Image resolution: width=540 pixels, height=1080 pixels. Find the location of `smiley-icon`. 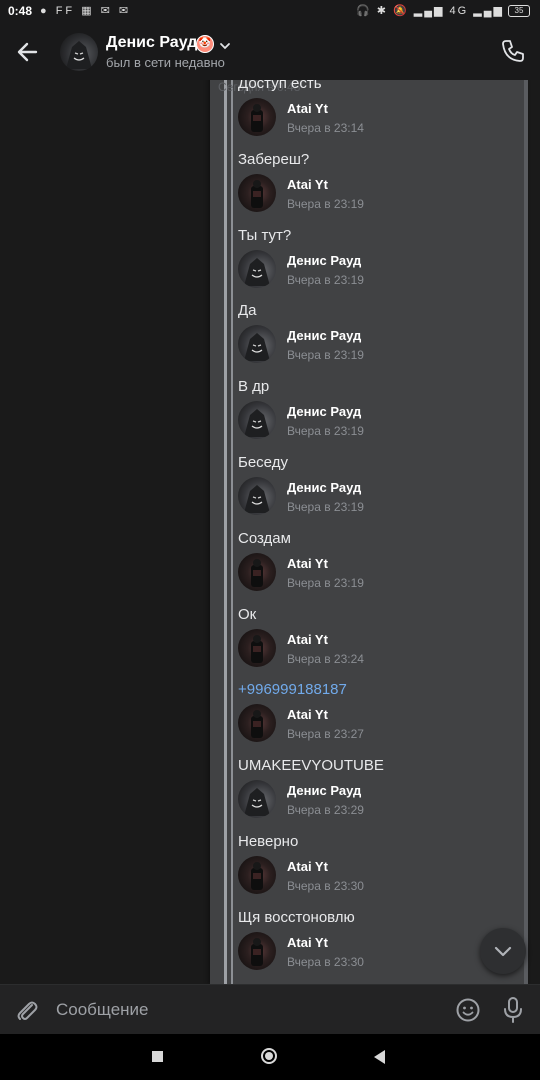

smiley-icon is located at coordinates (468, 1010).